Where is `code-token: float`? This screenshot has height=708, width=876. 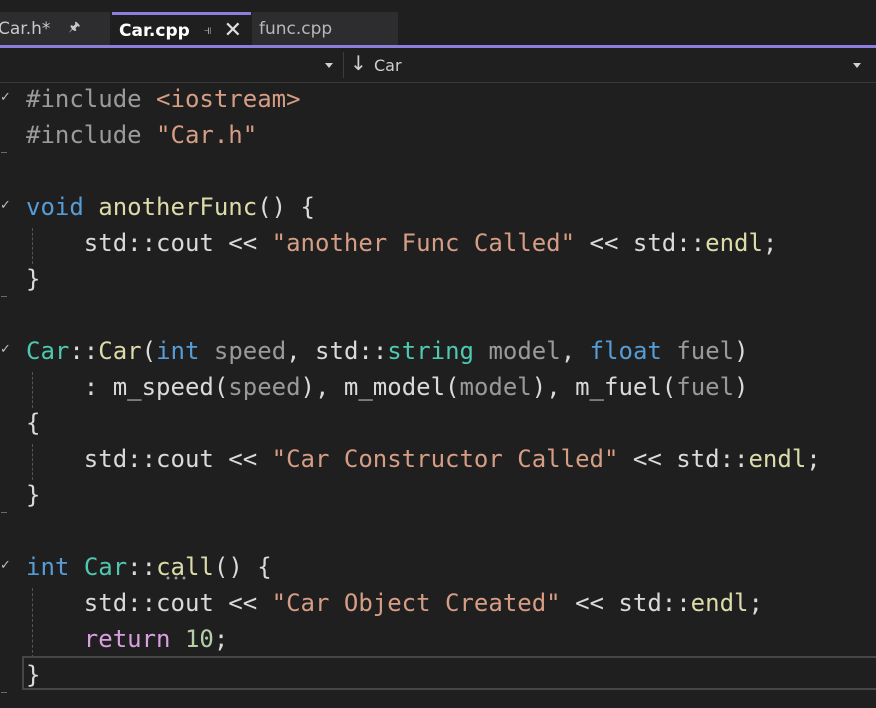
code-token: float is located at coordinates (625, 351).